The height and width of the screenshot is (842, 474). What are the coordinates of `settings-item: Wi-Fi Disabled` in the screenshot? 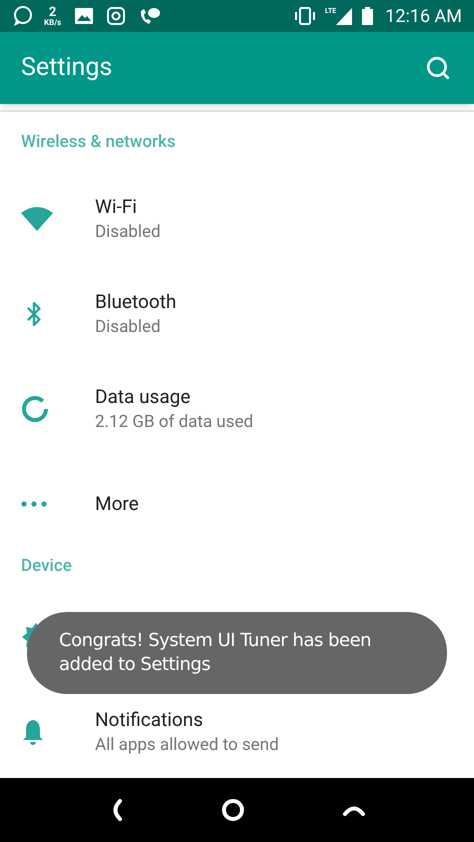 It's located at (237, 219).